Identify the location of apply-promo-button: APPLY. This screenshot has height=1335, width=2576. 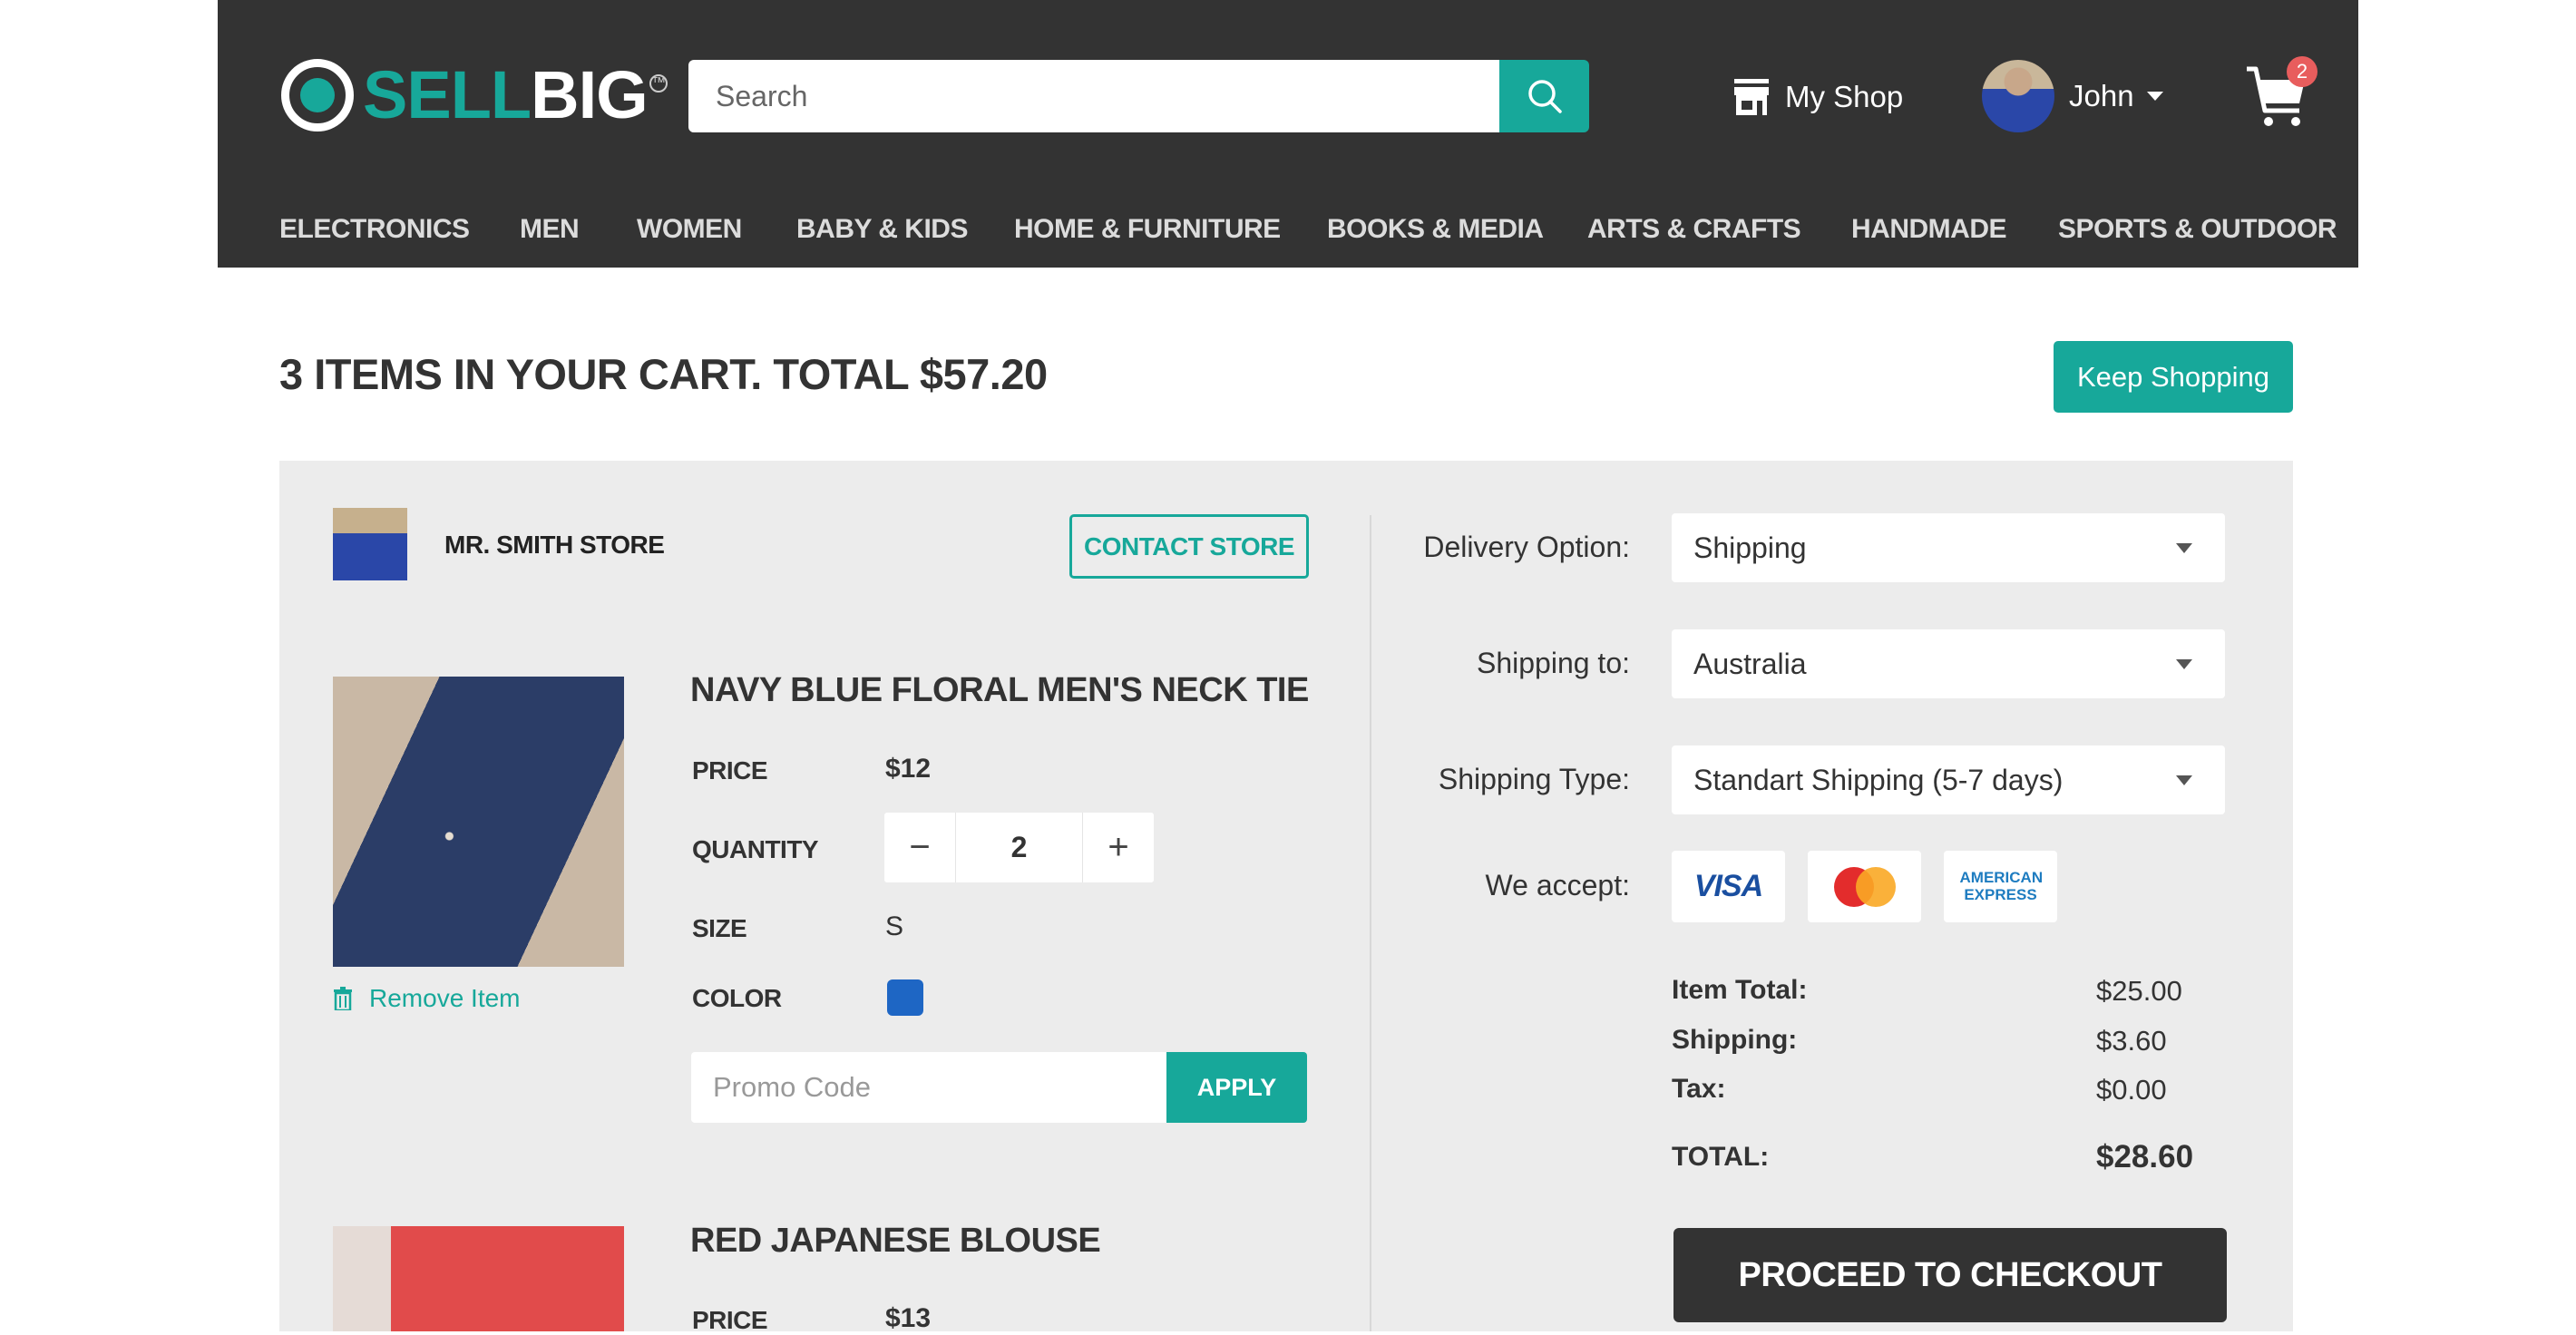
(1236, 1087).